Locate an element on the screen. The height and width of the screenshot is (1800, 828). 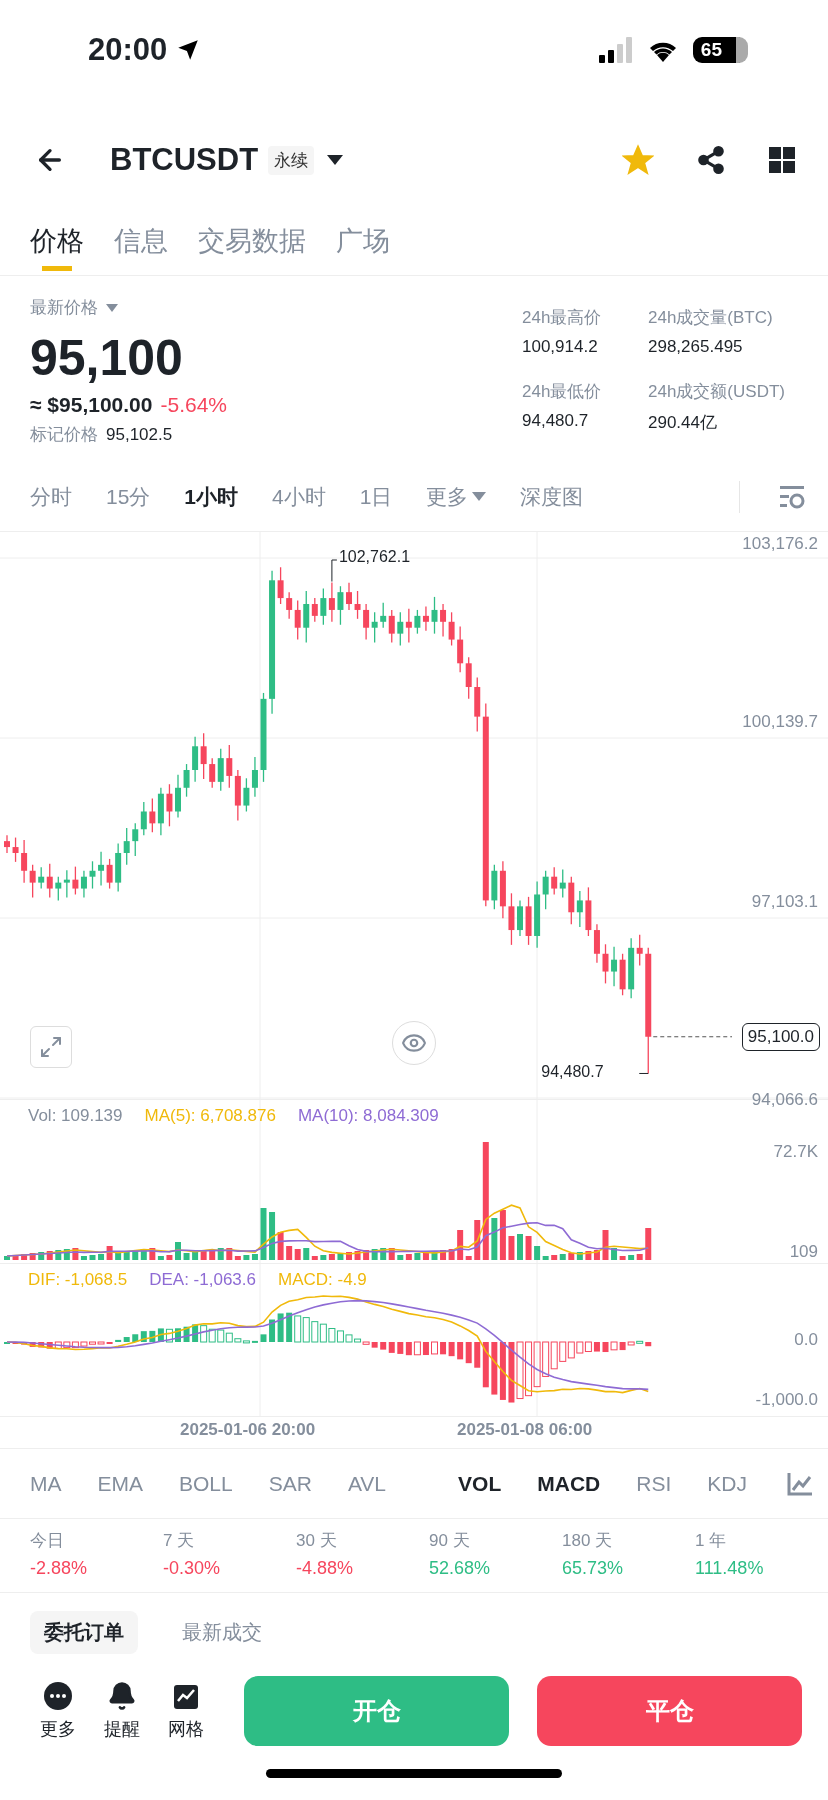
stat-value: 100,914.2 is located at coordinates (560, 347).